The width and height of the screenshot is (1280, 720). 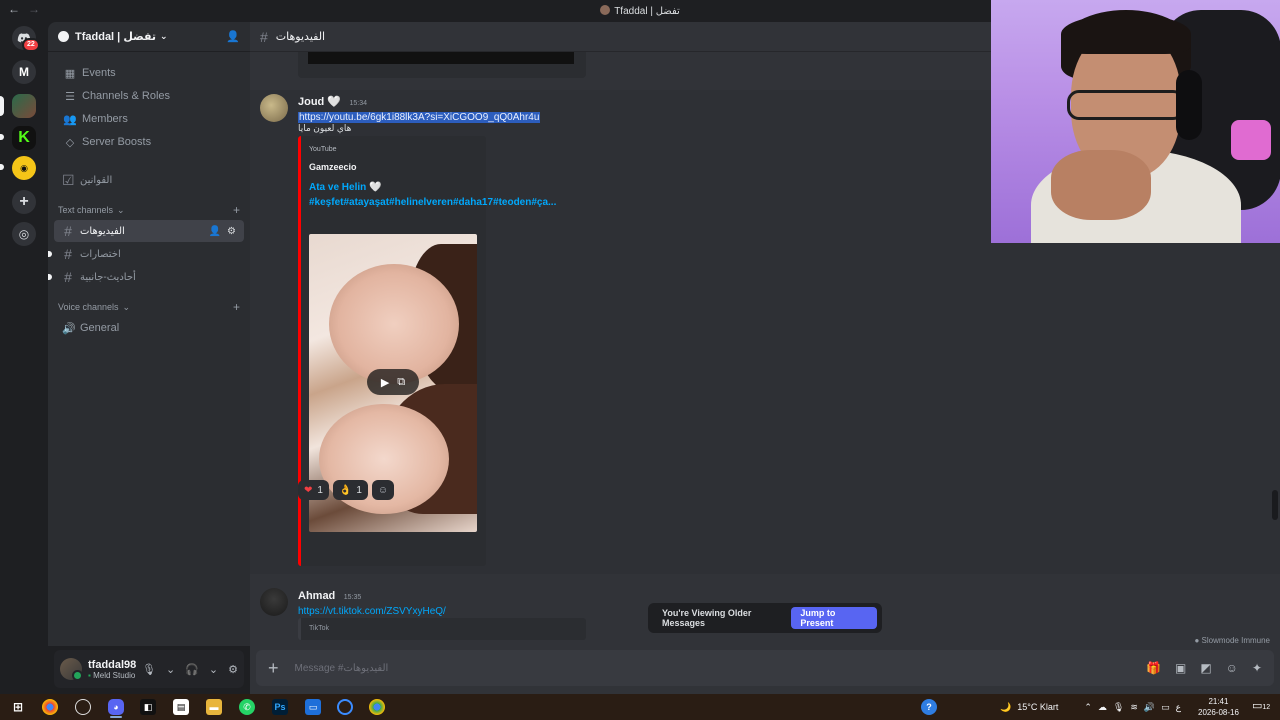 I want to click on clock-time: 21:41, so click(x=1218, y=701).